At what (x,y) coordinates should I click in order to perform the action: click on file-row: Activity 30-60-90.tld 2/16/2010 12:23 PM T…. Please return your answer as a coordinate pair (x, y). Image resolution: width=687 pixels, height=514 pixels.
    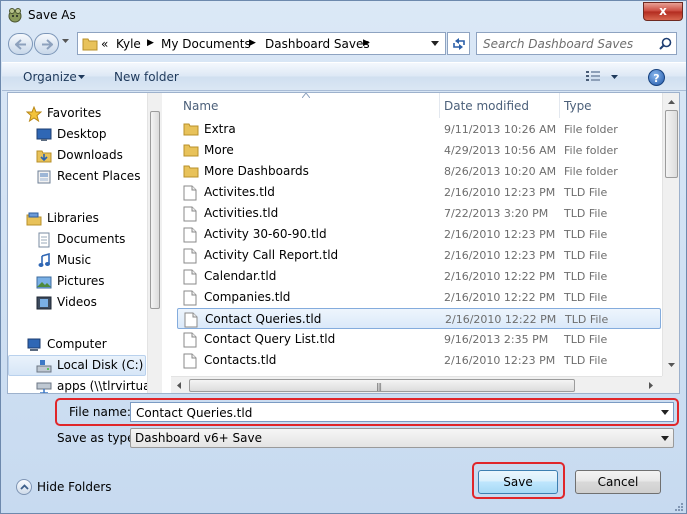
    Looking at the image, I should click on (419, 234).